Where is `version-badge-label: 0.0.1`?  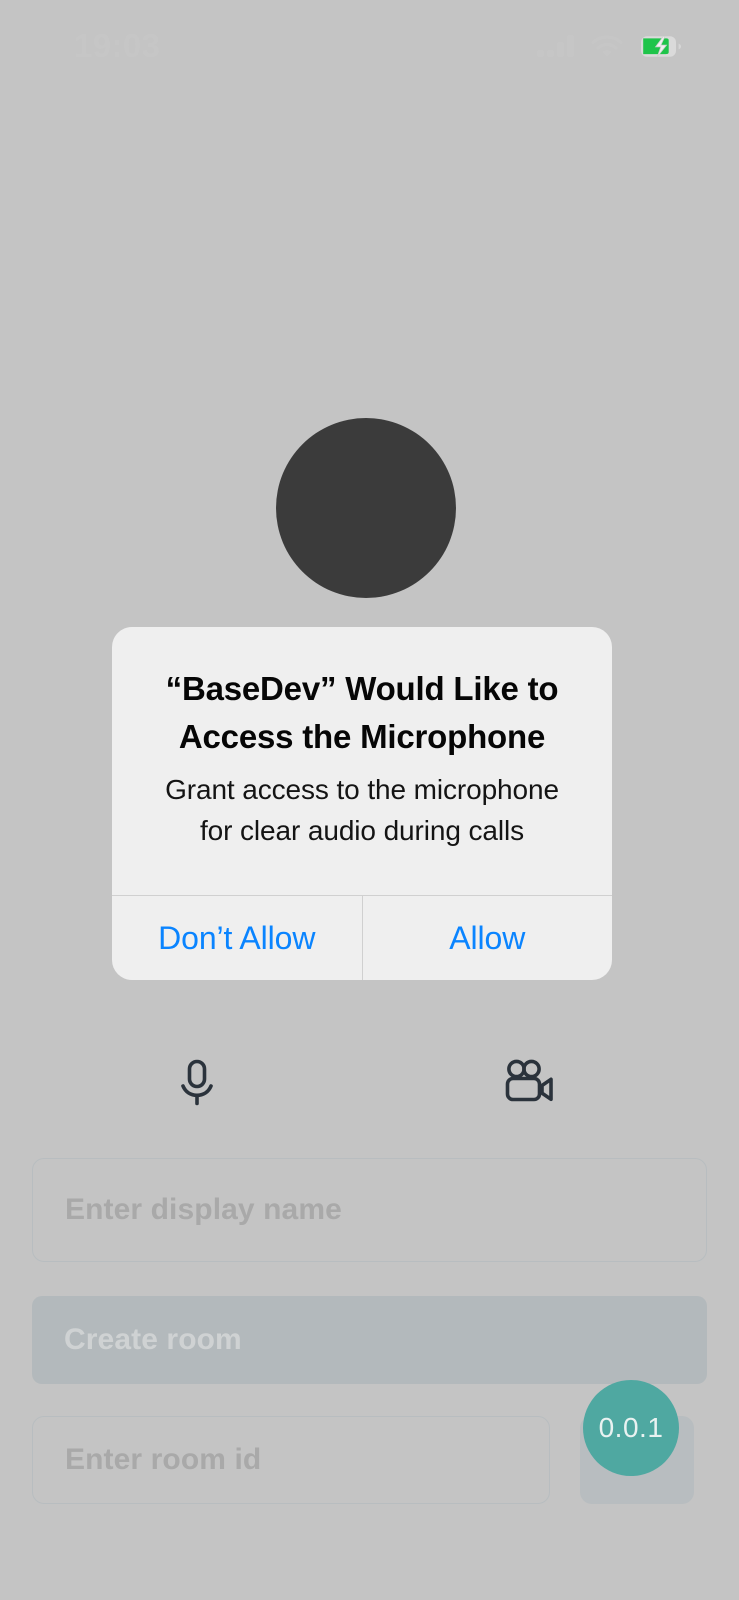
version-badge-label: 0.0.1 is located at coordinates (631, 1427).